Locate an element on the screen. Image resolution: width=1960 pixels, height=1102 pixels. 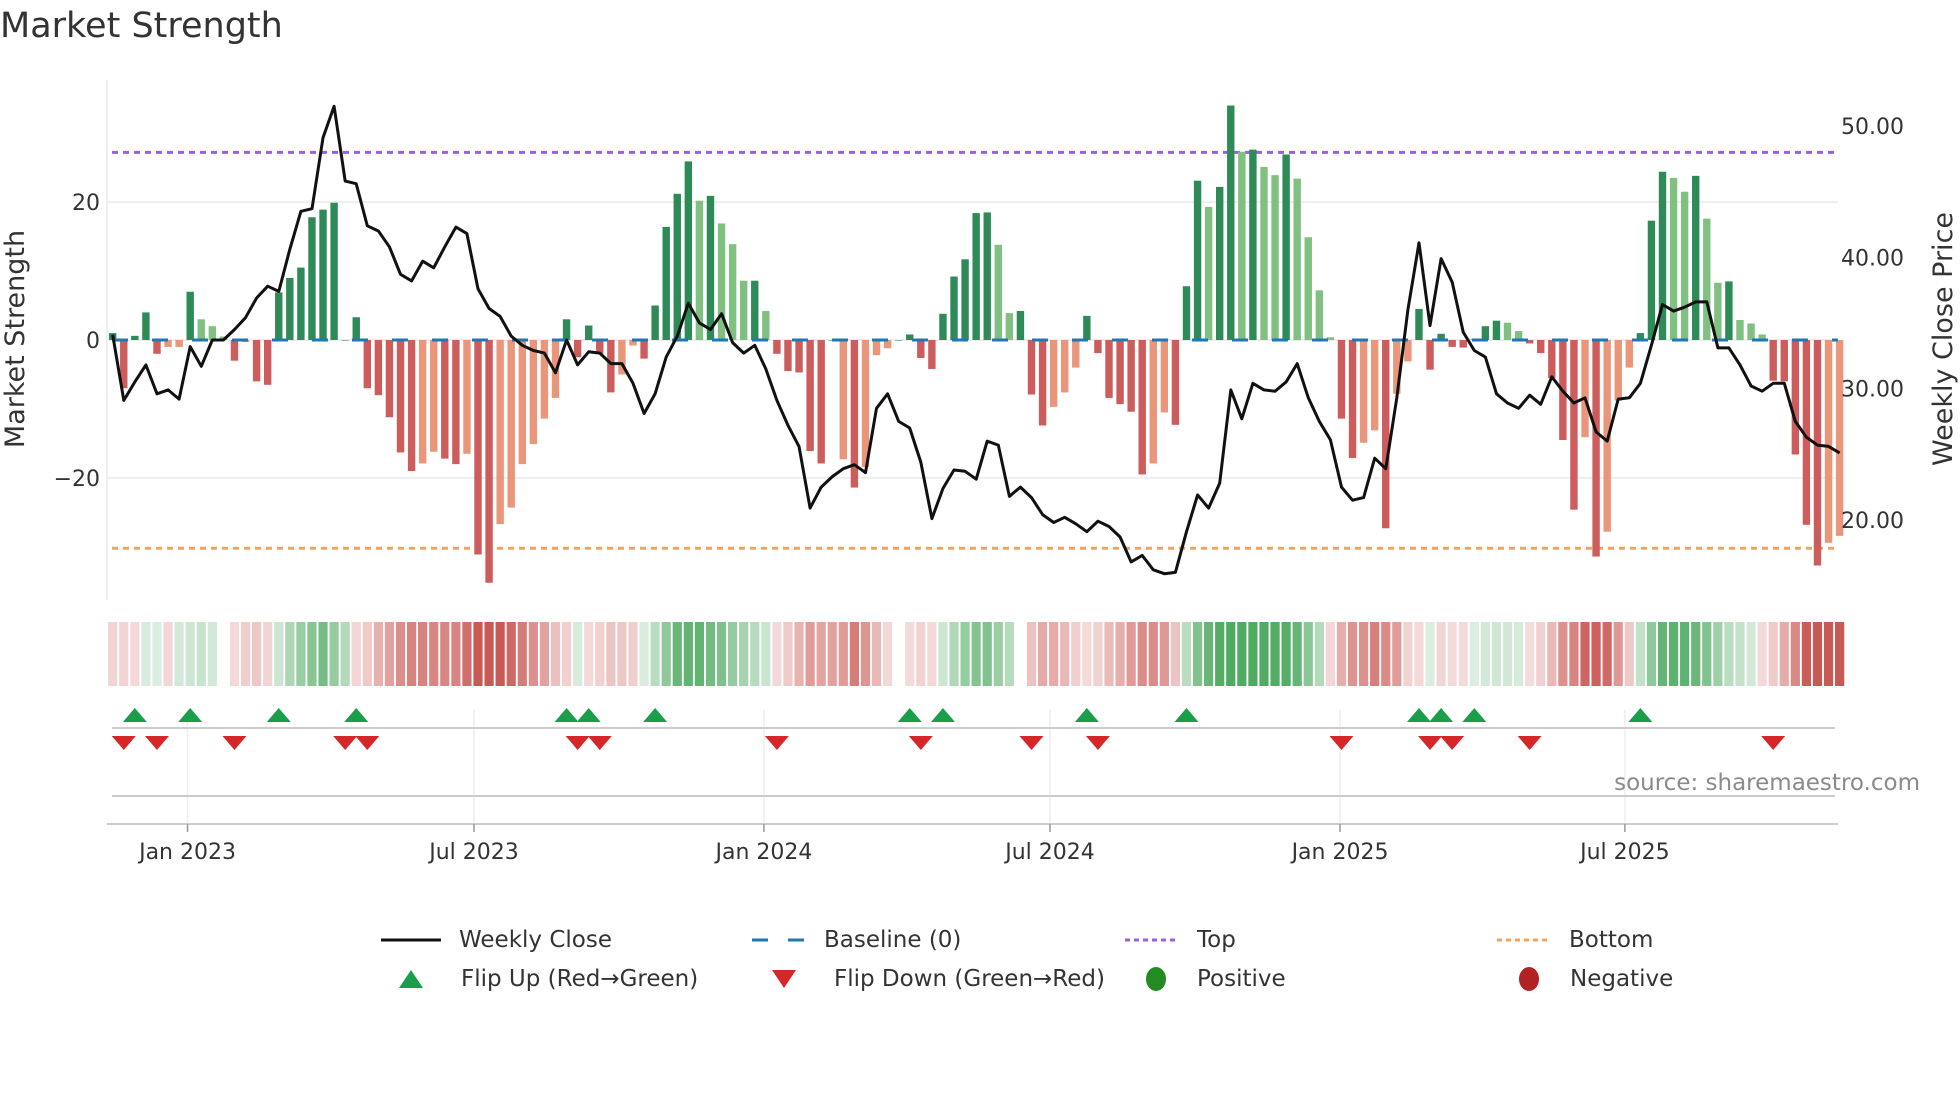
legend-flip-up: Flip Up (Red→Green) is located at coordinates (547, 979).